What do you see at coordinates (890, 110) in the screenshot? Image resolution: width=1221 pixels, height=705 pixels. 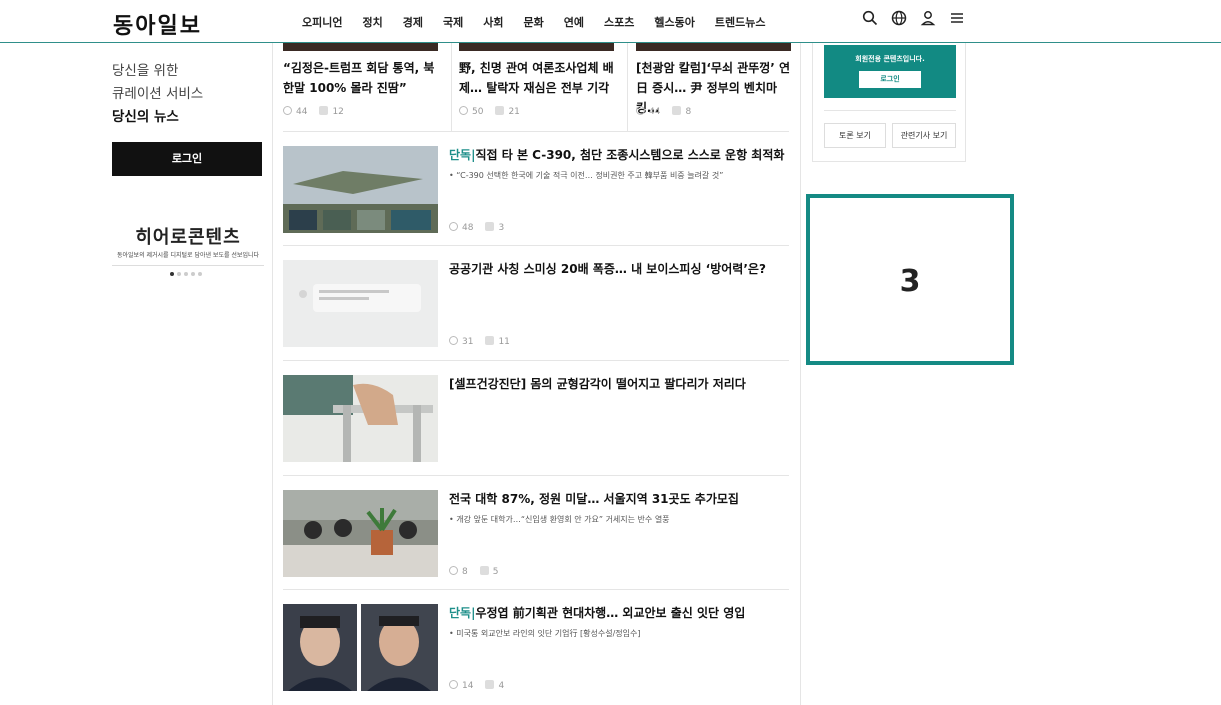 I see `panel-divider` at bounding box center [890, 110].